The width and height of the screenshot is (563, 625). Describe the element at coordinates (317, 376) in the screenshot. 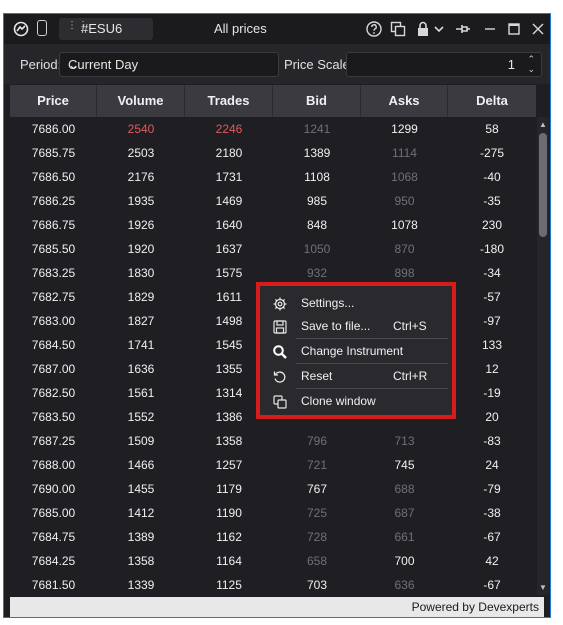

I see `menu-item-label: Reset` at that location.